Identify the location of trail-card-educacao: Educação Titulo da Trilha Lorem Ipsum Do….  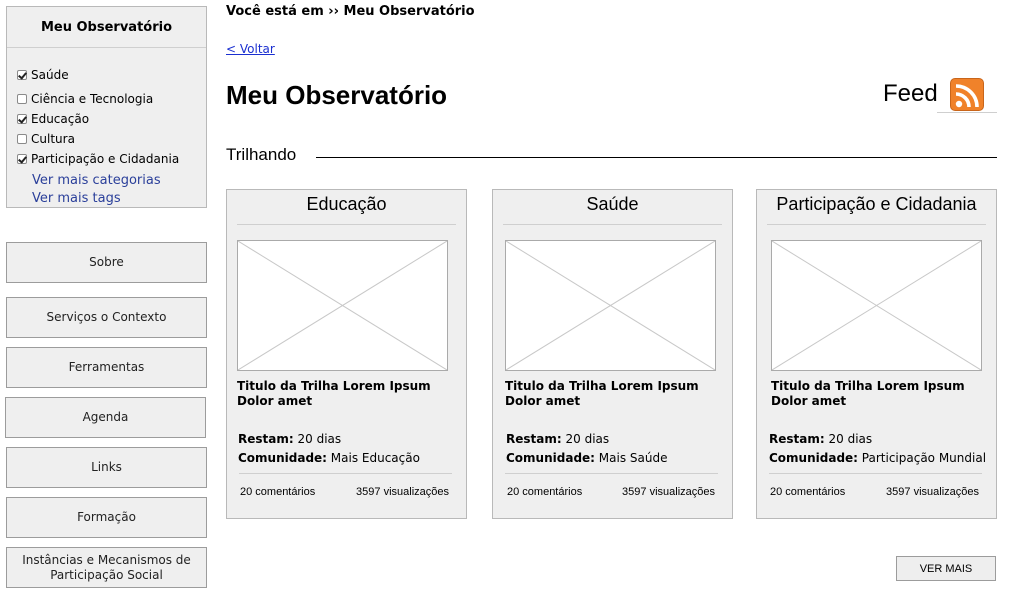
(346, 354).